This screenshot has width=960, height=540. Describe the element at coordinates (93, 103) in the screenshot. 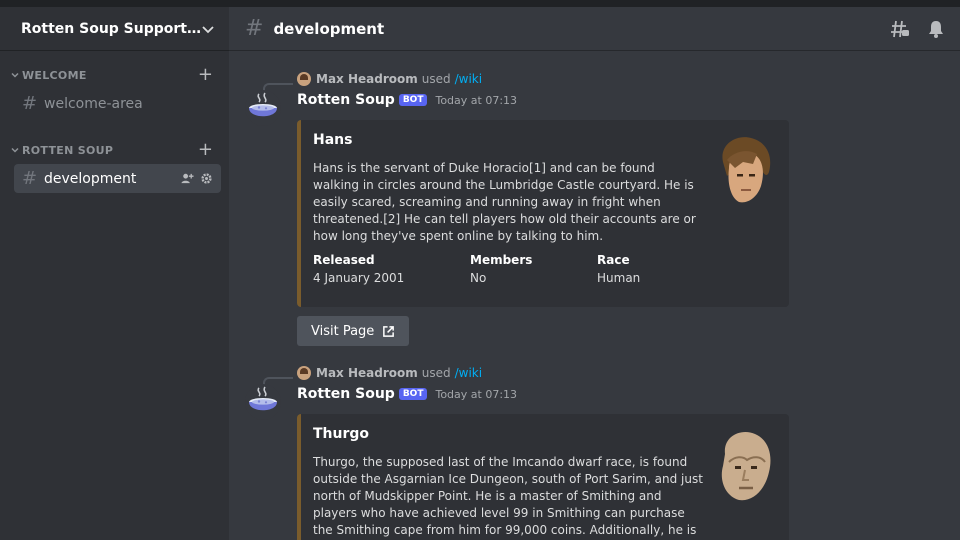

I see `channel-label: welcome-area` at that location.